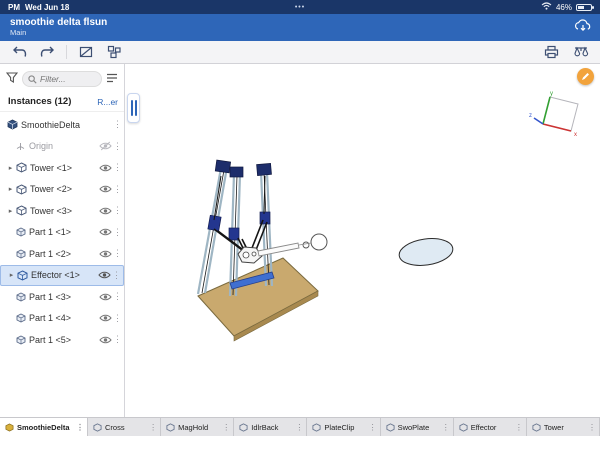 The width and height of the screenshot is (600, 450). I want to click on tree-item-label: Tower <2>, so click(51, 189).